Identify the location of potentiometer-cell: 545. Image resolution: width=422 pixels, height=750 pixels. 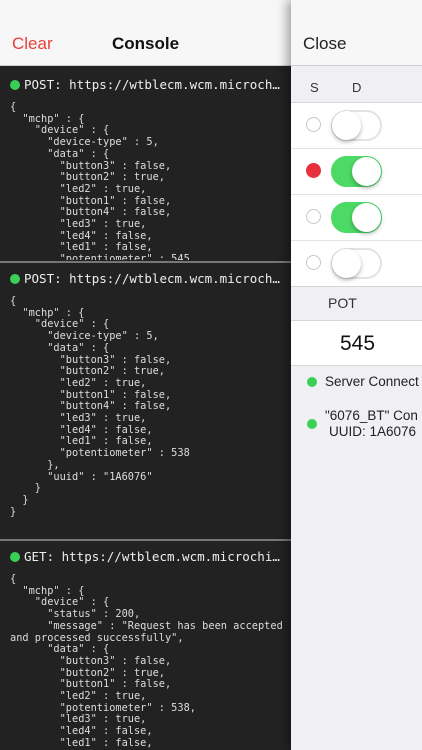
(356, 343).